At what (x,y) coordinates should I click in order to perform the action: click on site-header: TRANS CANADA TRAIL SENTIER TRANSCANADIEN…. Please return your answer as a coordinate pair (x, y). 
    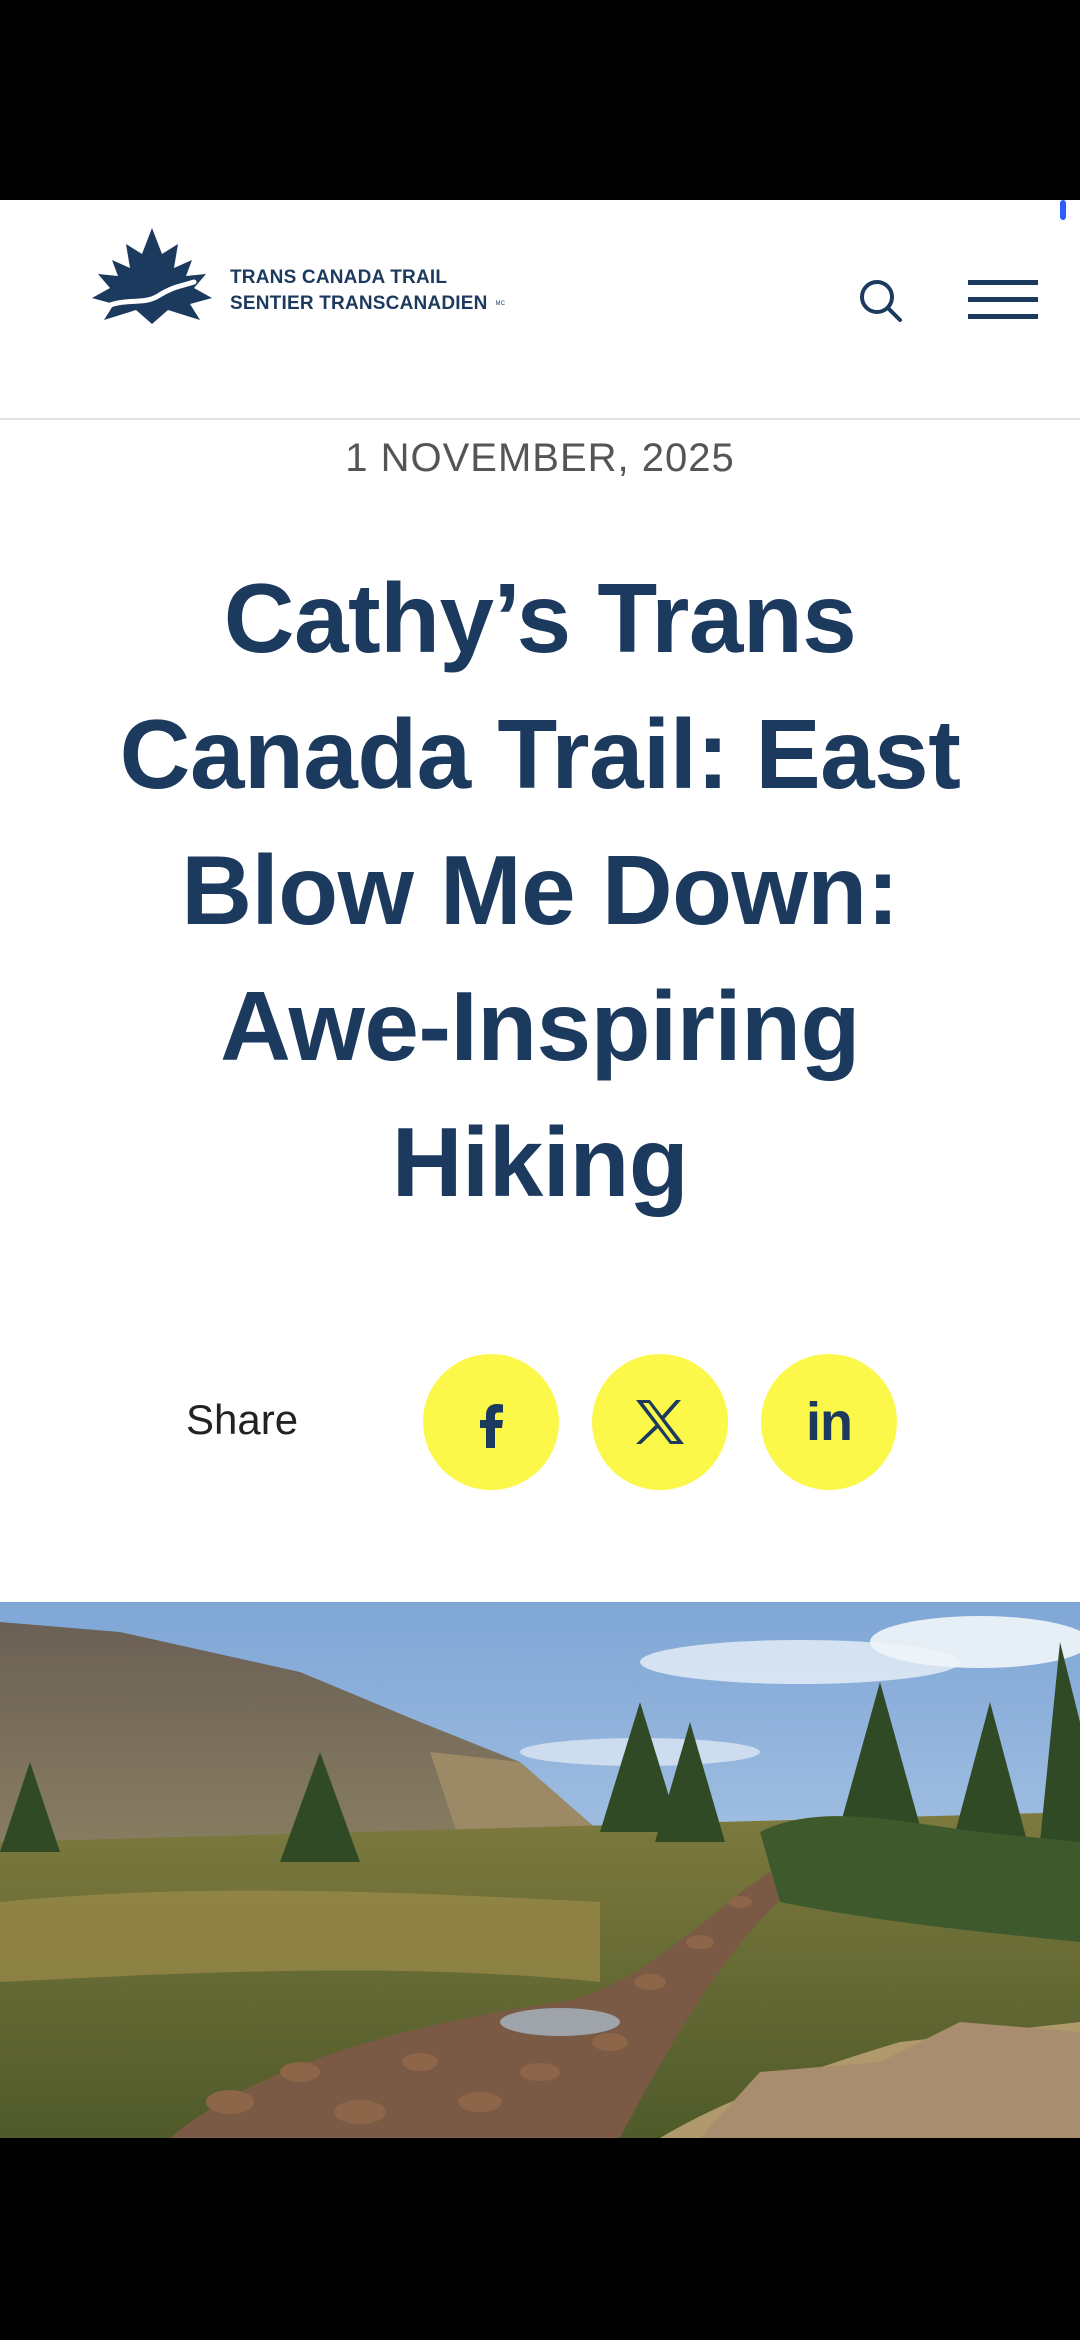
    Looking at the image, I should click on (540, 310).